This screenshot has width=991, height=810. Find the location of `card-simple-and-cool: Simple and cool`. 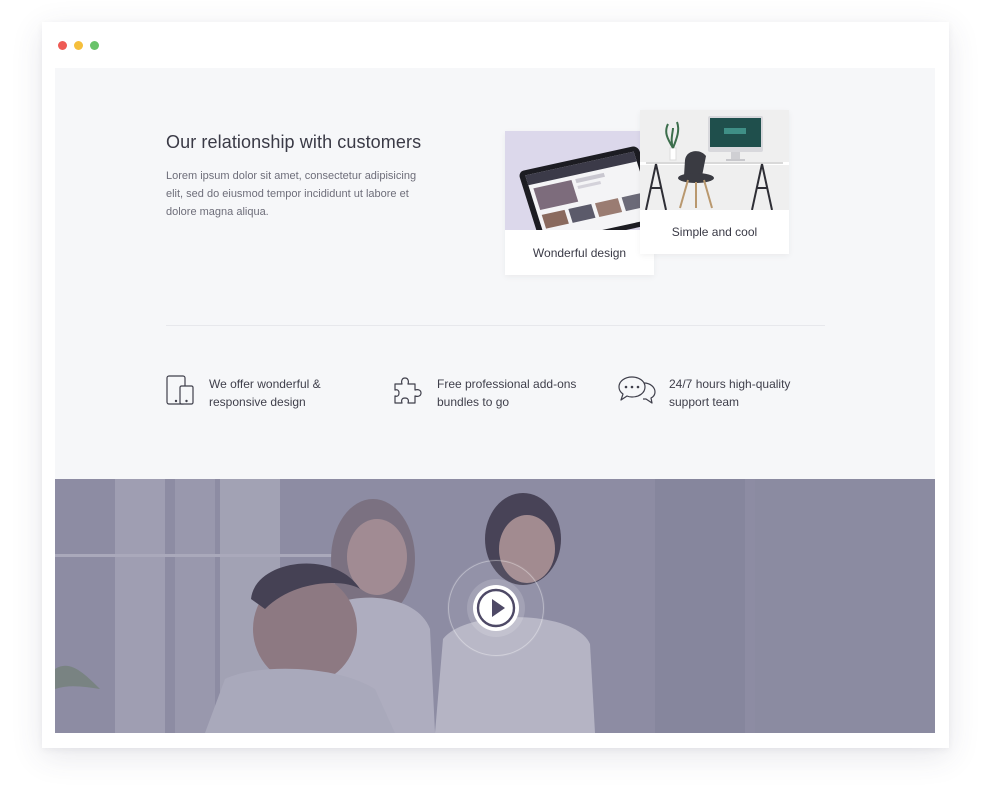

card-simple-and-cool: Simple and cool is located at coordinates (714, 182).